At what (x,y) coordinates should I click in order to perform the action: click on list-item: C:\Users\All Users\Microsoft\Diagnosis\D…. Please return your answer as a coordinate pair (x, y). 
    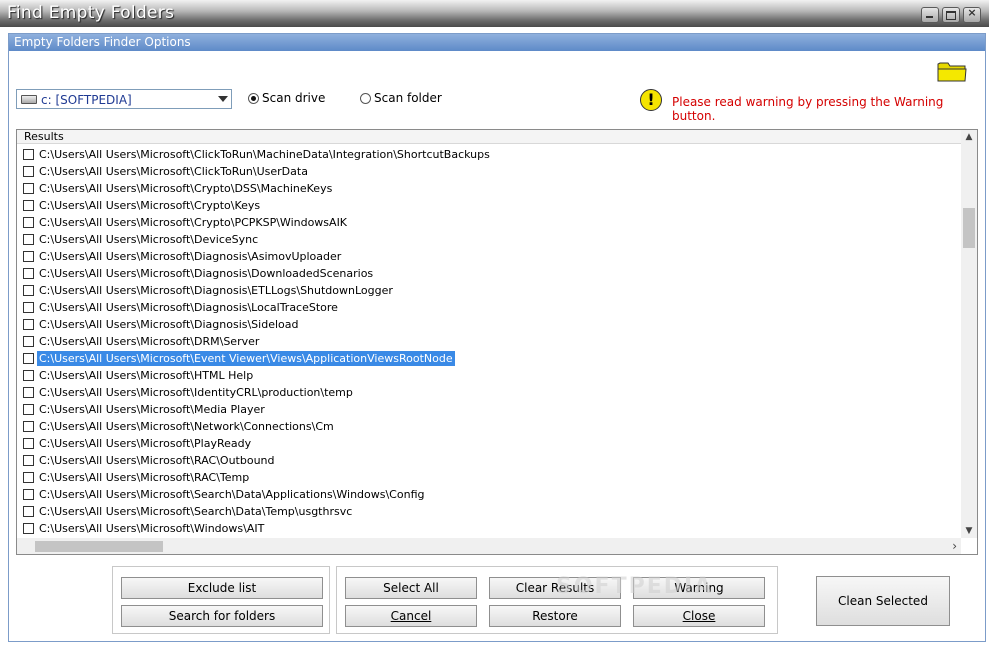
    Looking at the image, I should click on (489, 273).